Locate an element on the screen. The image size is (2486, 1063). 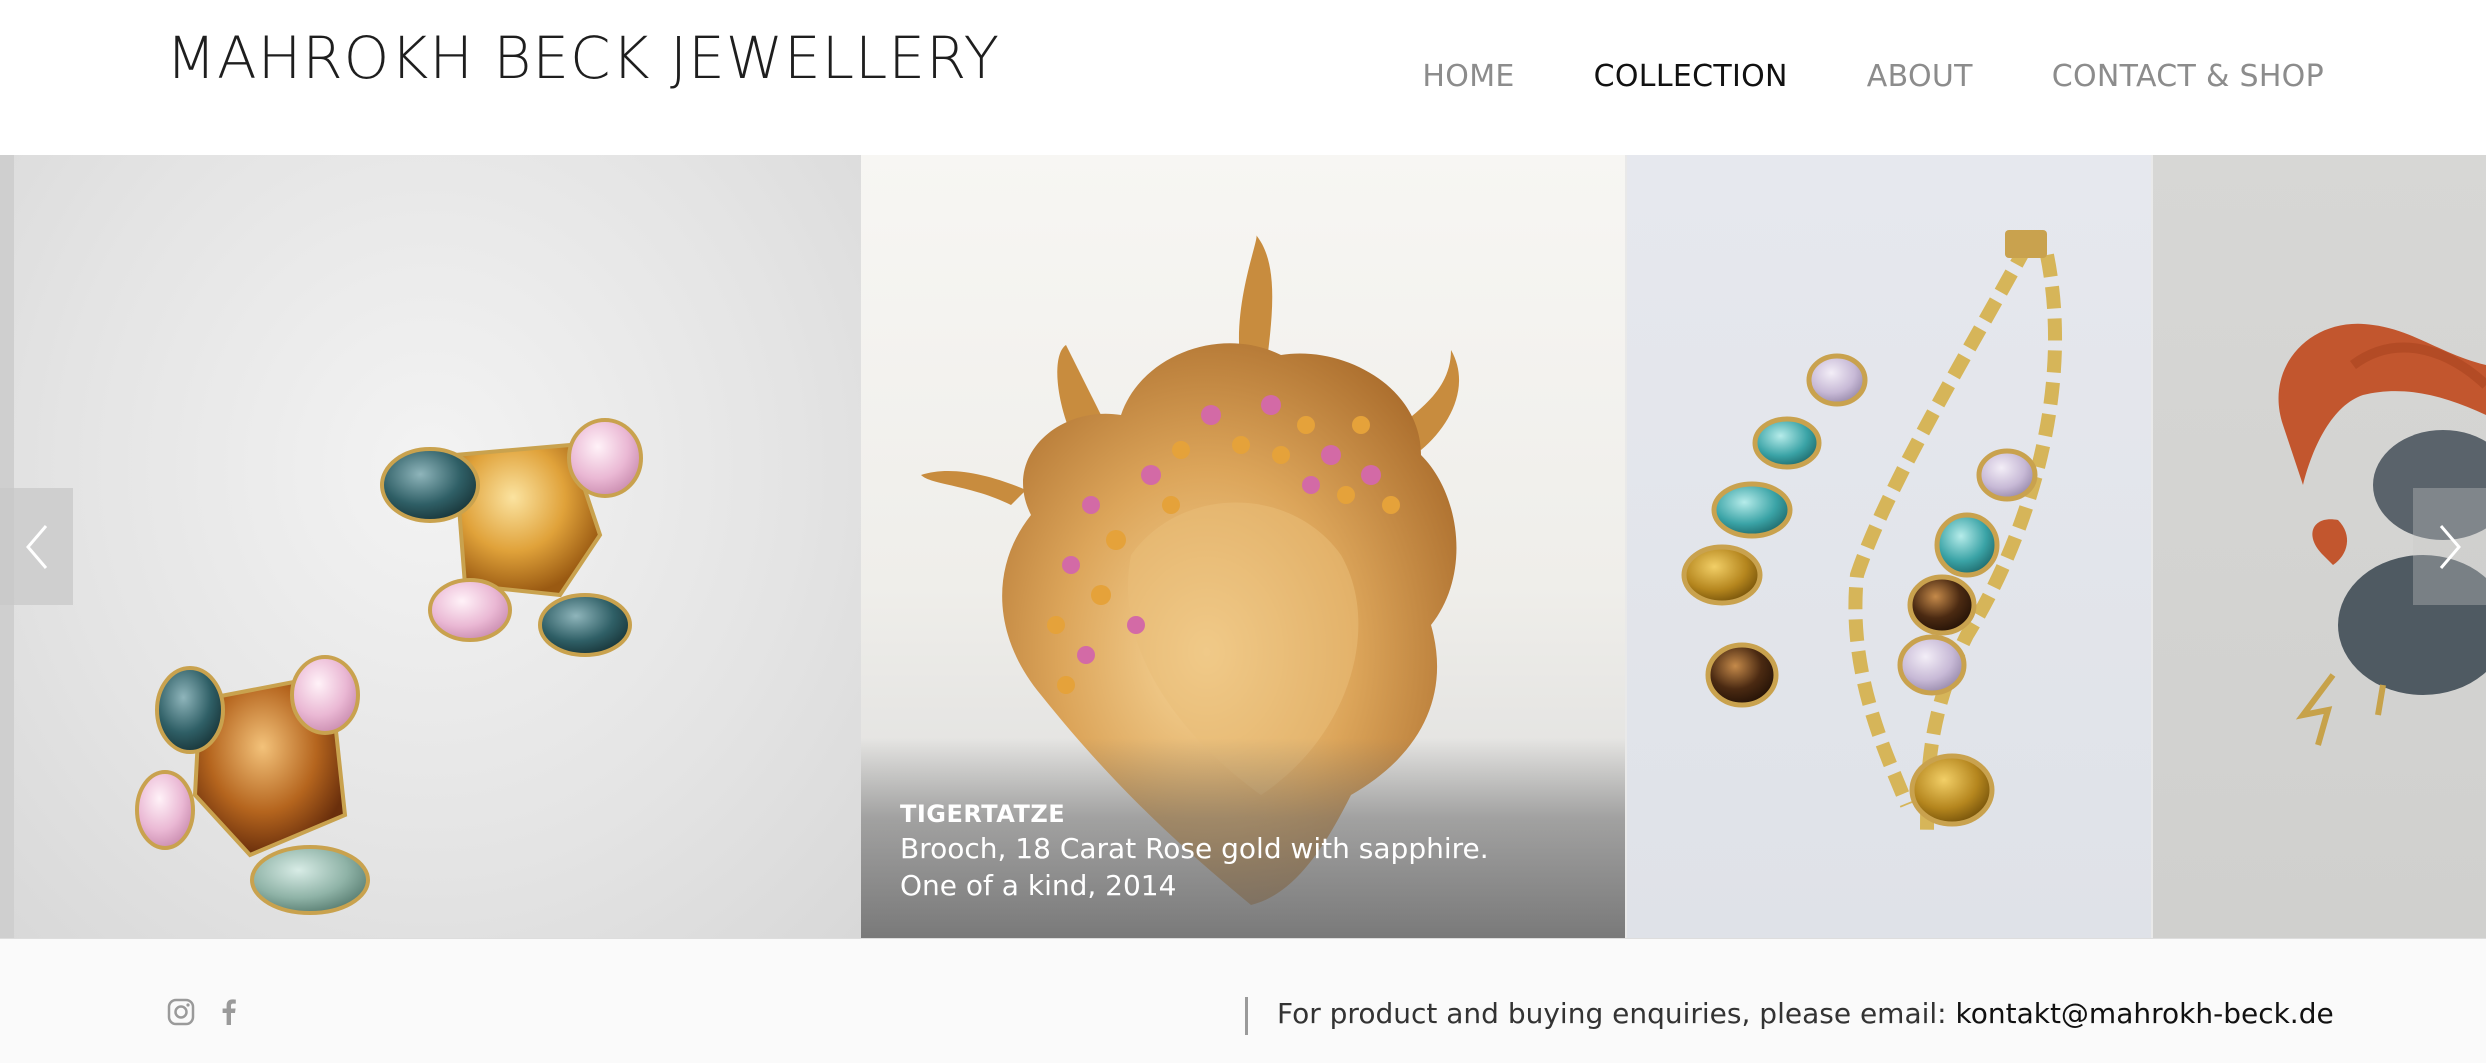
nav-about: ABOUT is located at coordinates (1920, 77).